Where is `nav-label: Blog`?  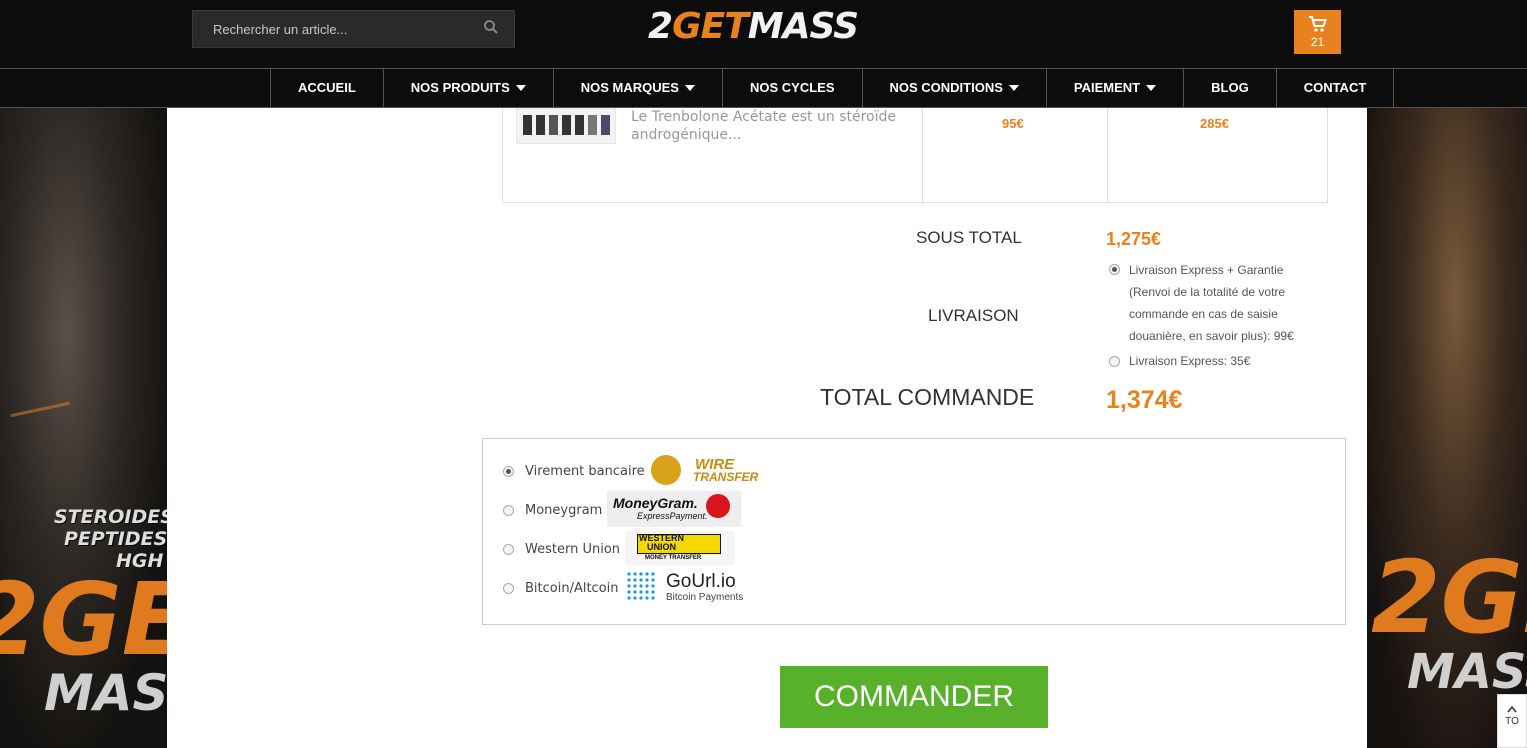 nav-label: Blog is located at coordinates (1230, 87).